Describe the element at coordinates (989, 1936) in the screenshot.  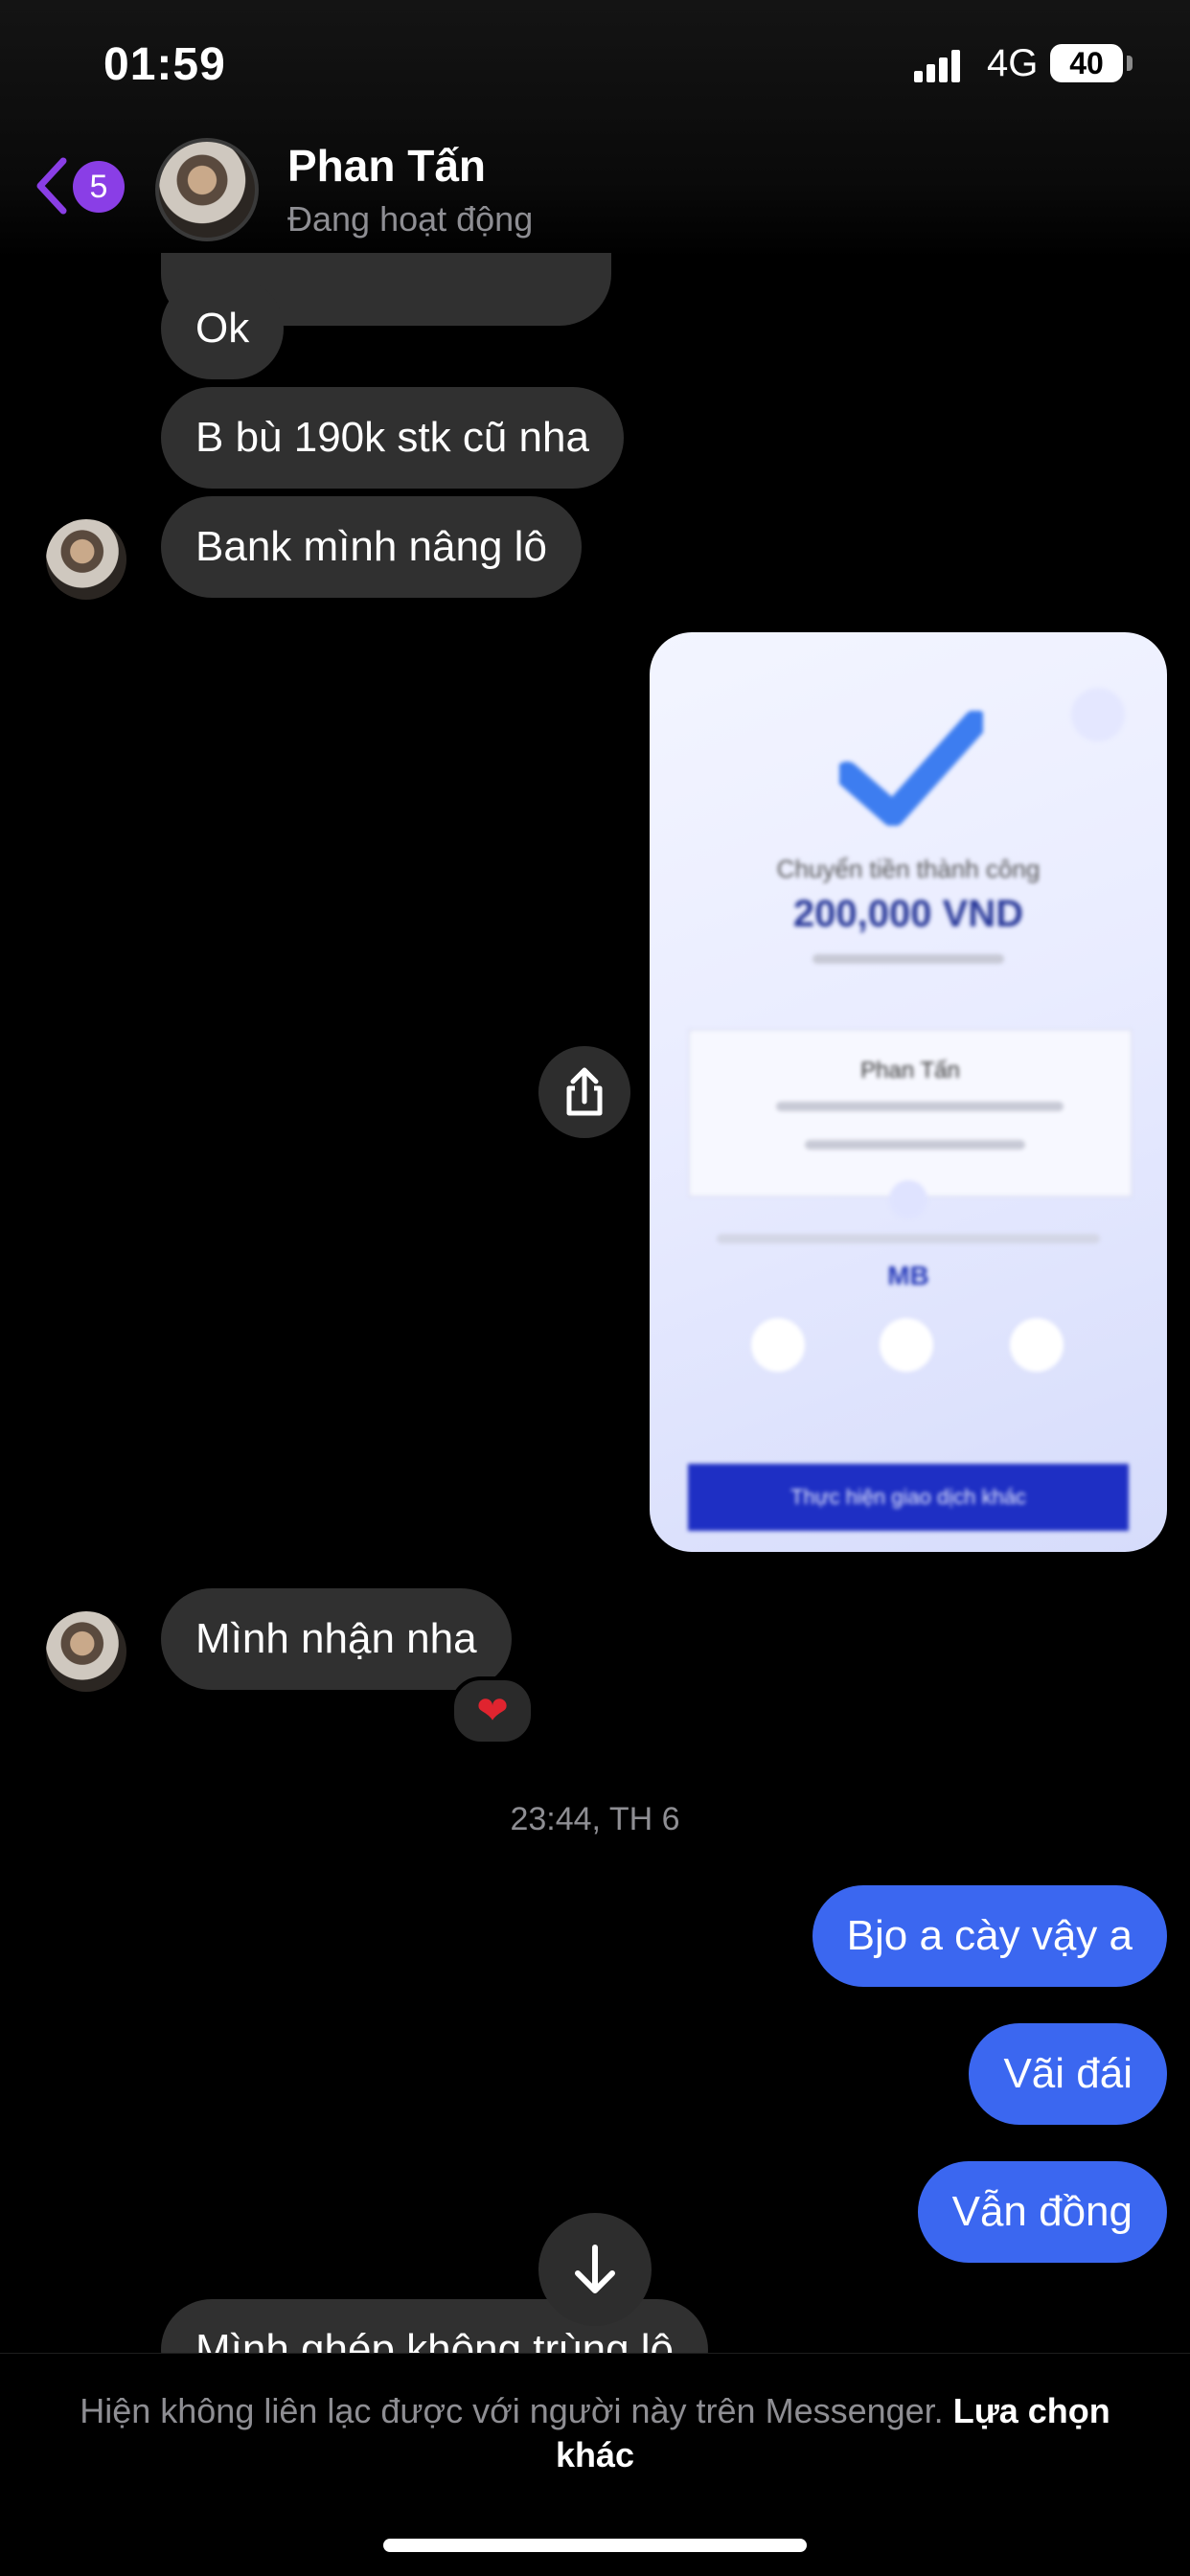
I see `message-bubble-outgoing: Bjo a cày vậy a` at that location.